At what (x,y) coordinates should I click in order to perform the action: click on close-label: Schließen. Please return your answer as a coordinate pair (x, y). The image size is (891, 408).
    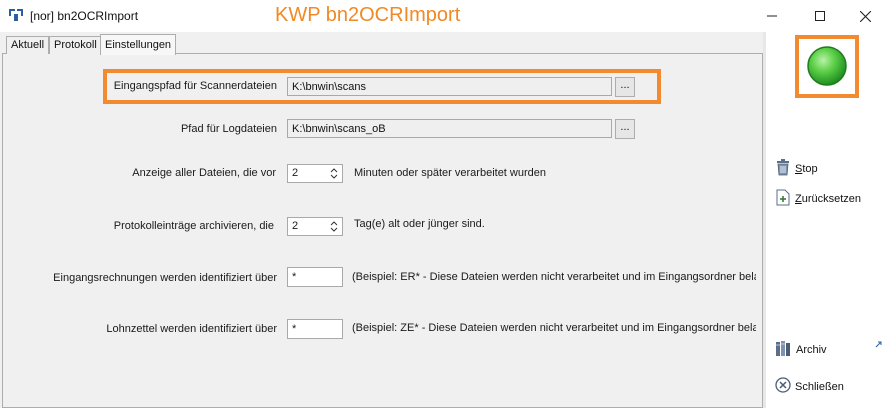
    Looking at the image, I should click on (819, 386).